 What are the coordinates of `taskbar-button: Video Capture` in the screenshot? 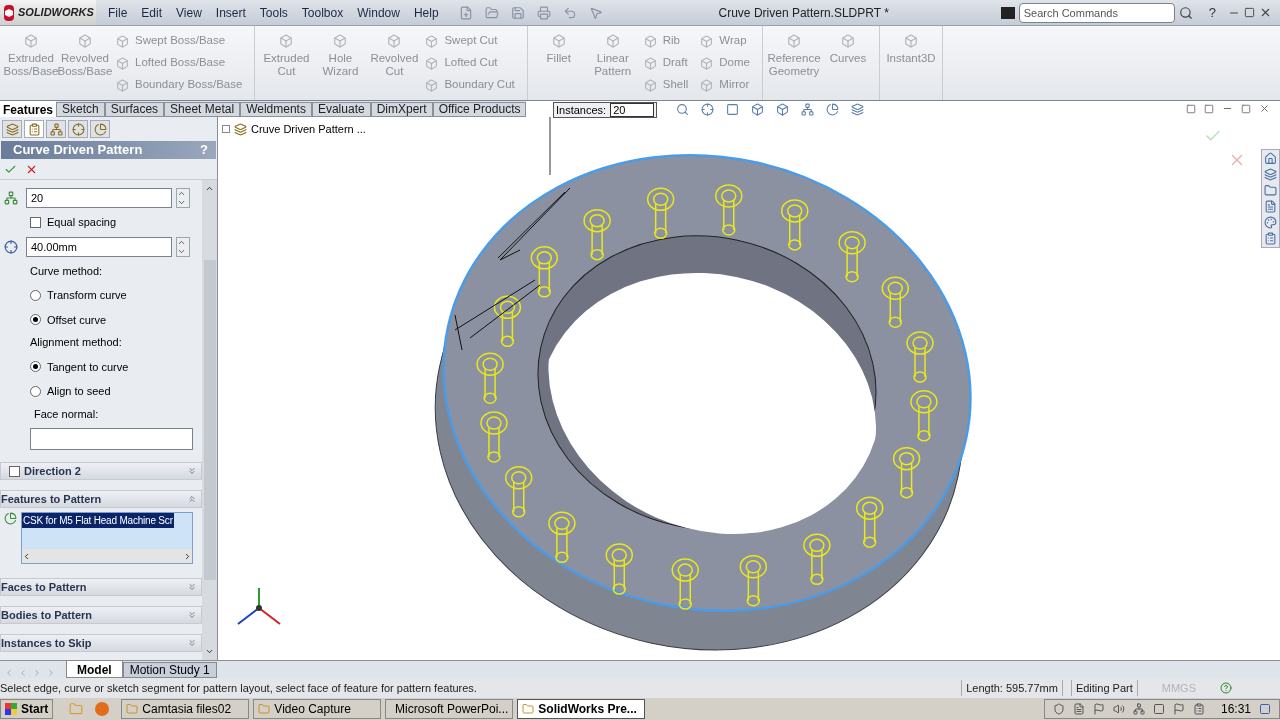 It's located at (317, 709).